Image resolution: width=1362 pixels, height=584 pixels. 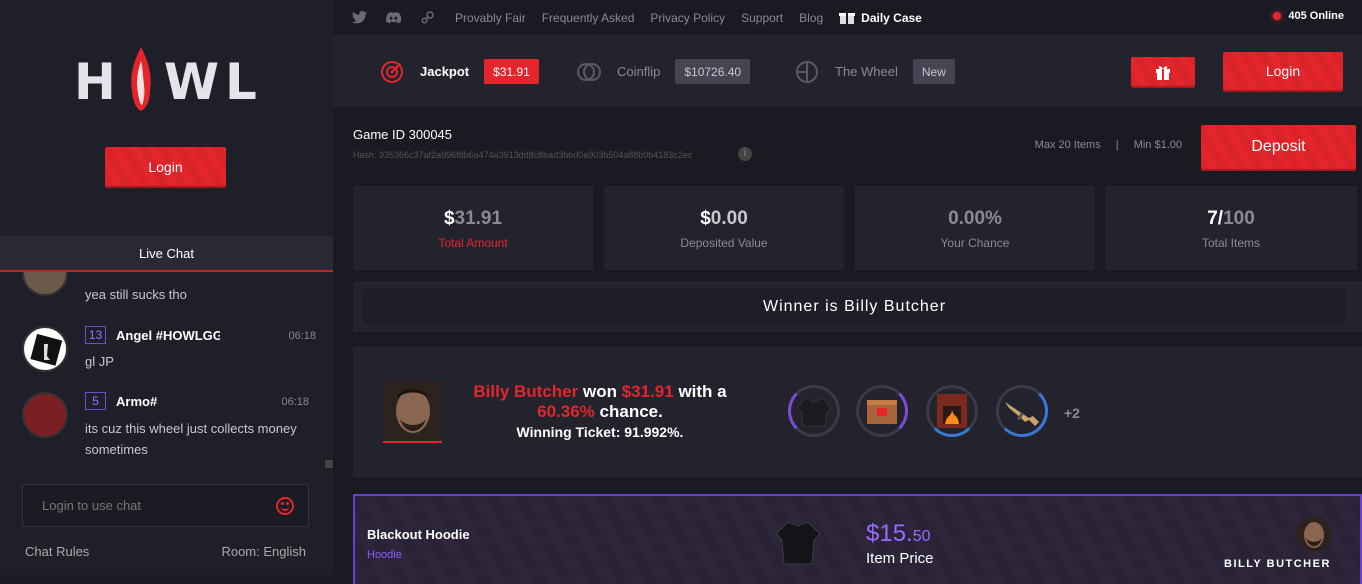 I want to click on with-a-text: with a, so click(x=702, y=391).